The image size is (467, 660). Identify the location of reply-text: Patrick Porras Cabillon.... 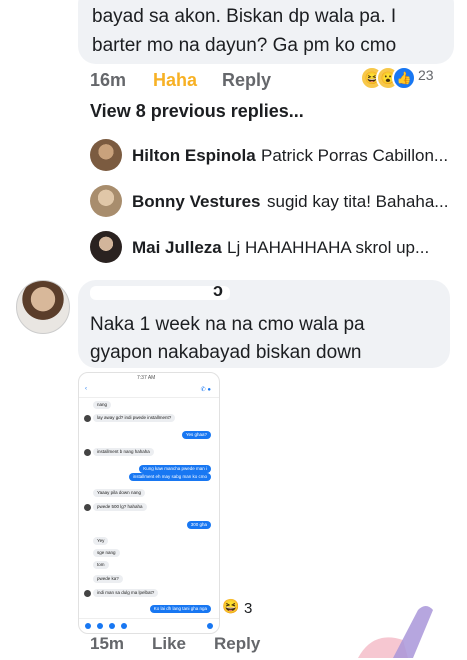
(355, 155).